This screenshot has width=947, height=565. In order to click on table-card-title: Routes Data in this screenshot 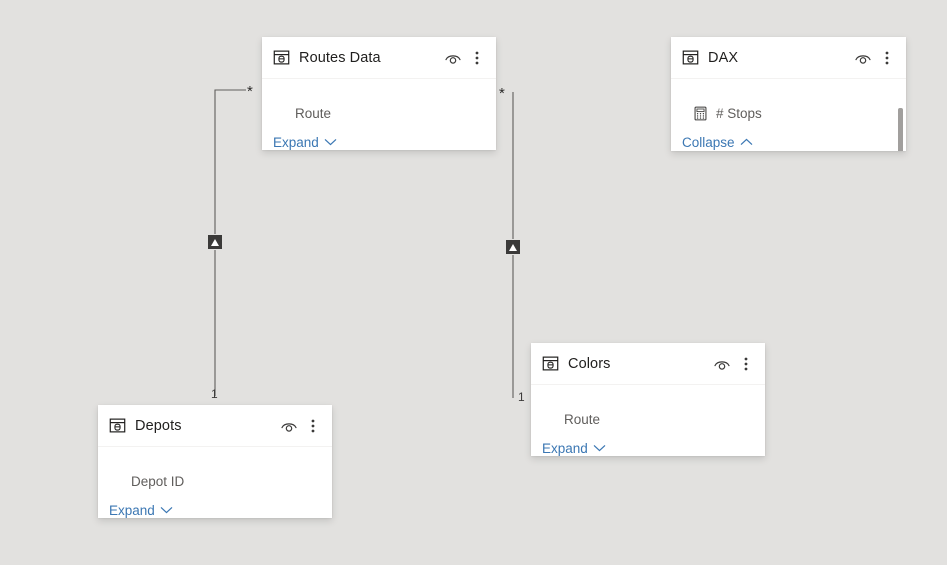, I will do `click(340, 57)`.